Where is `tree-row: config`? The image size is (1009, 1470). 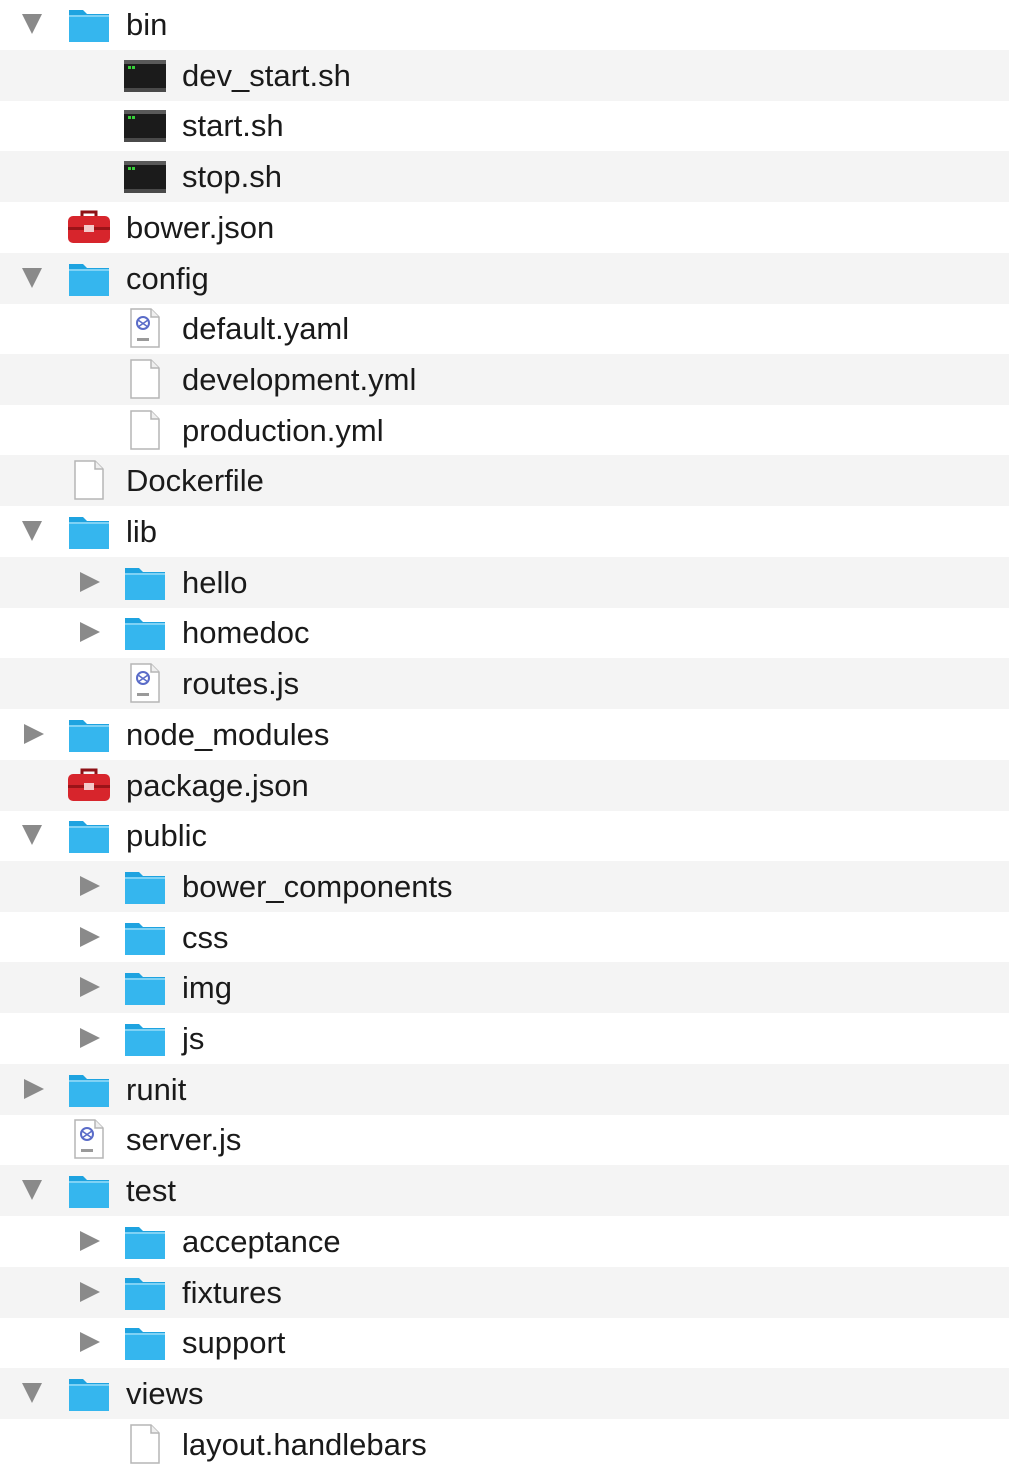 tree-row: config is located at coordinates (504, 278).